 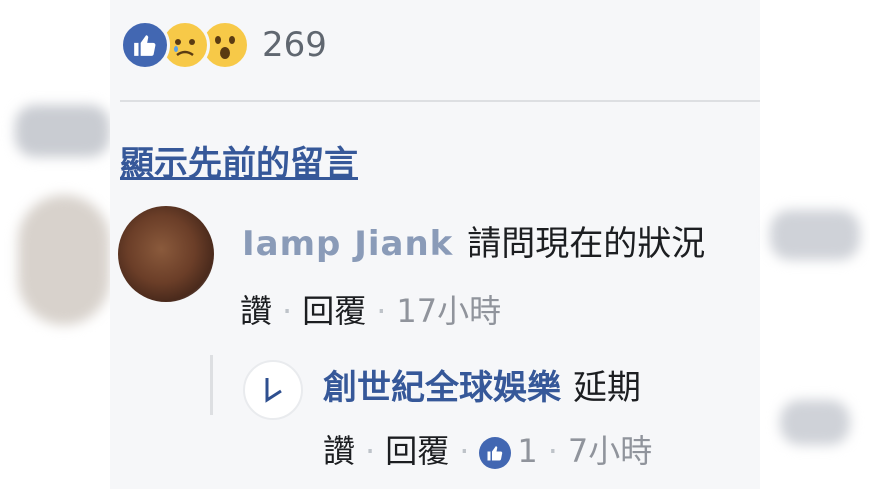 What do you see at coordinates (347, 244) in the screenshot?
I see `comment-author-link: Iamp Jiank` at bounding box center [347, 244].